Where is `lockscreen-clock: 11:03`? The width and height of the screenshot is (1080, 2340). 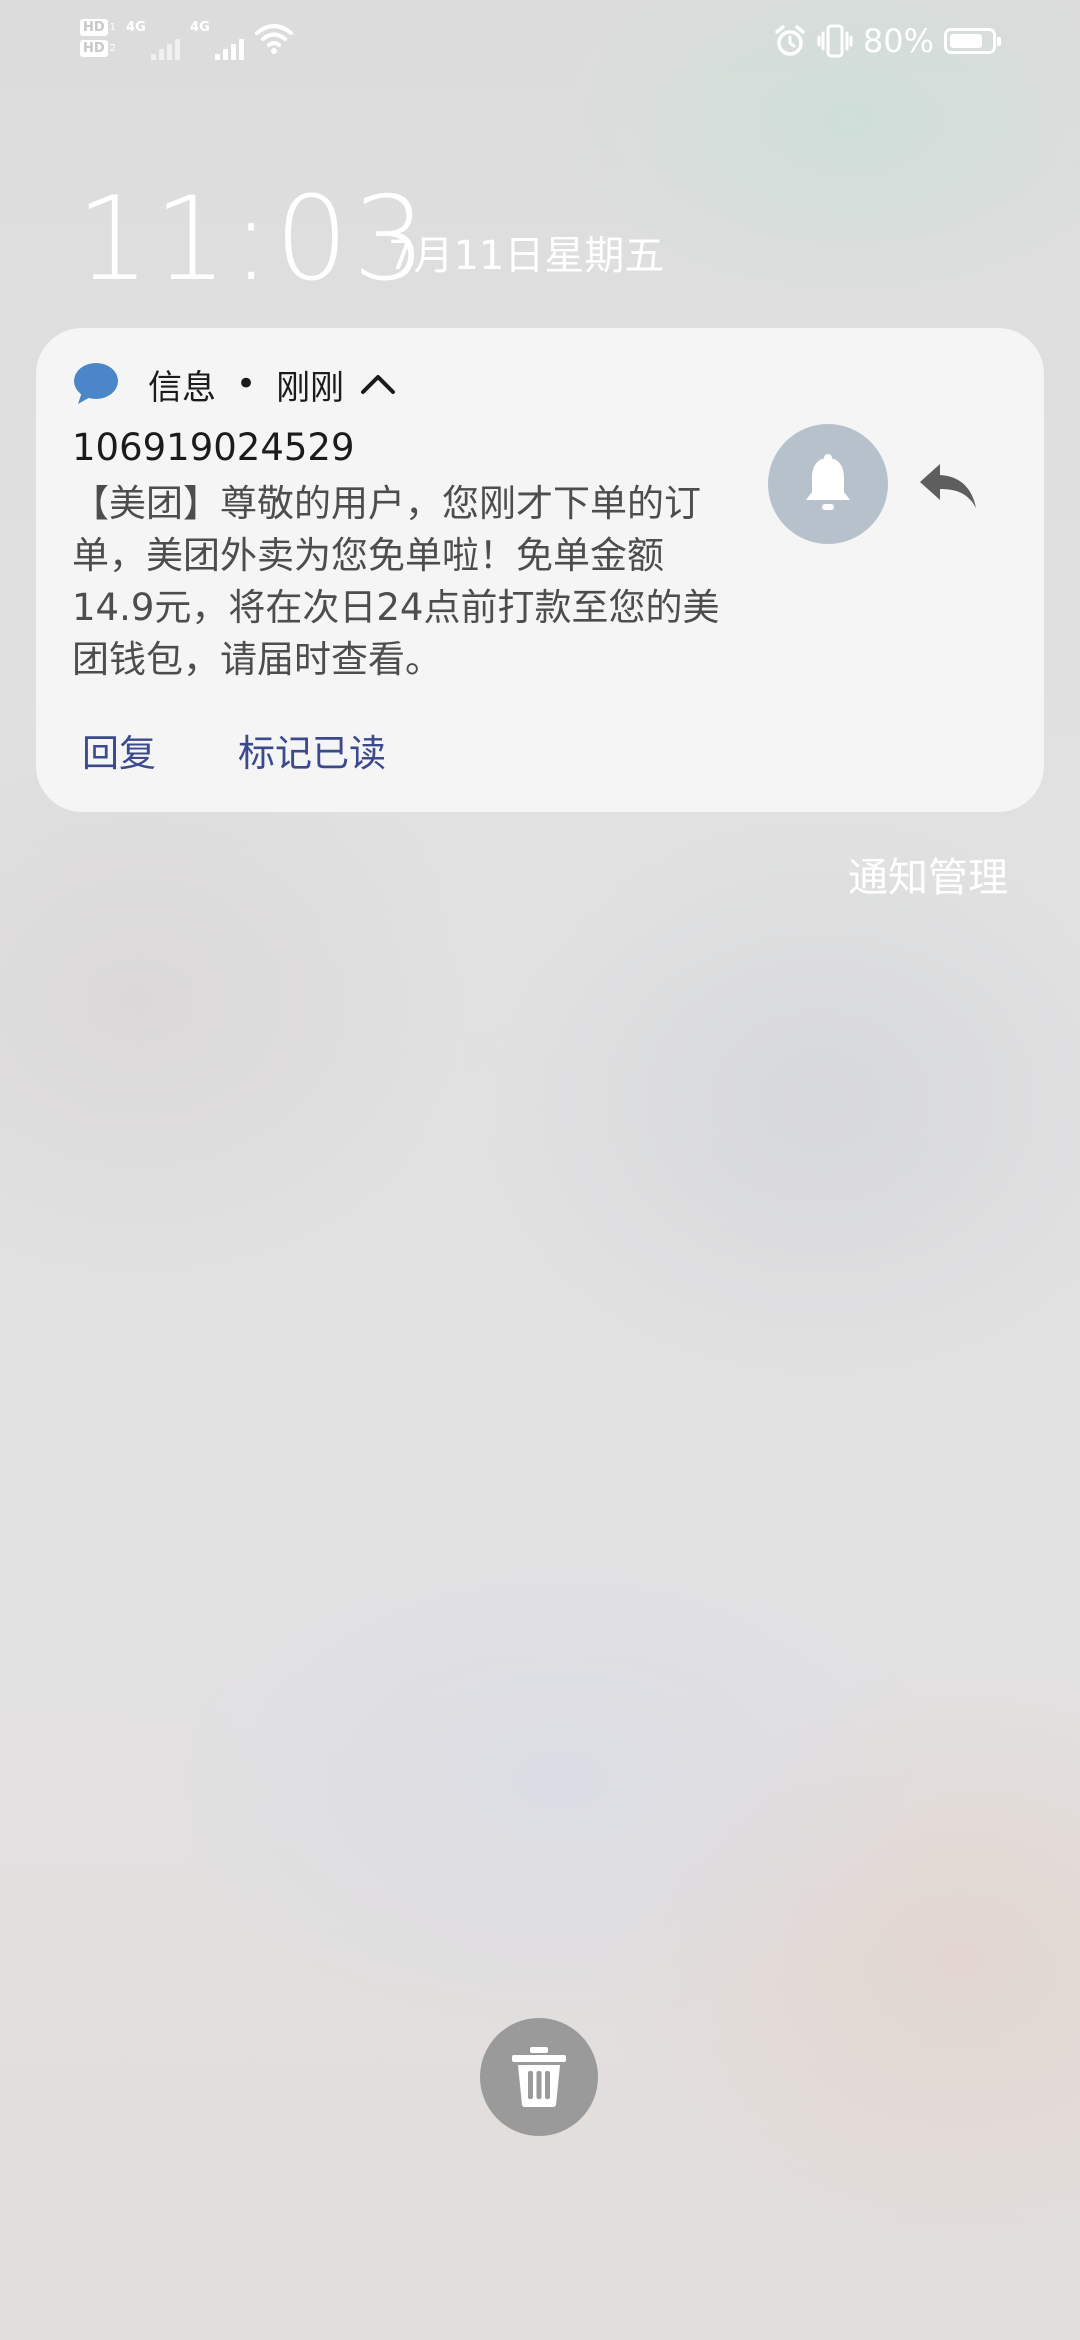 lockscreen-clock: 11:03 is located at coordinates (253, 239).